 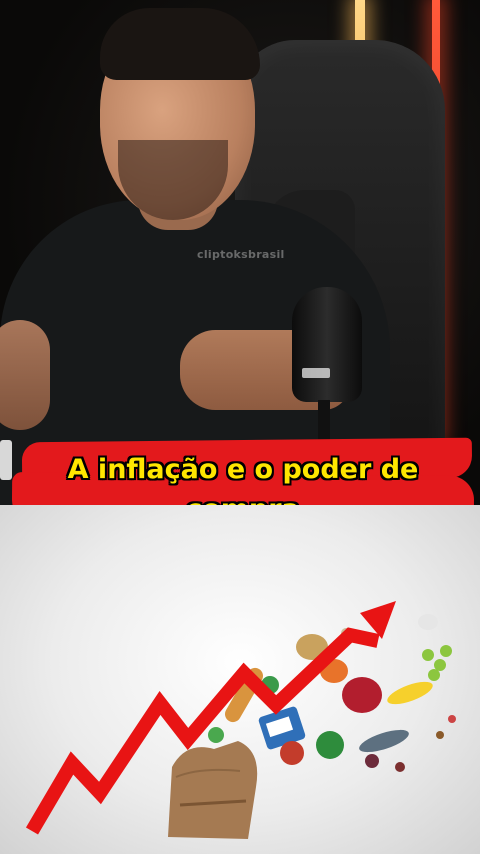 I want to click on grocery-bag-icon, so click(x=213, y=790).